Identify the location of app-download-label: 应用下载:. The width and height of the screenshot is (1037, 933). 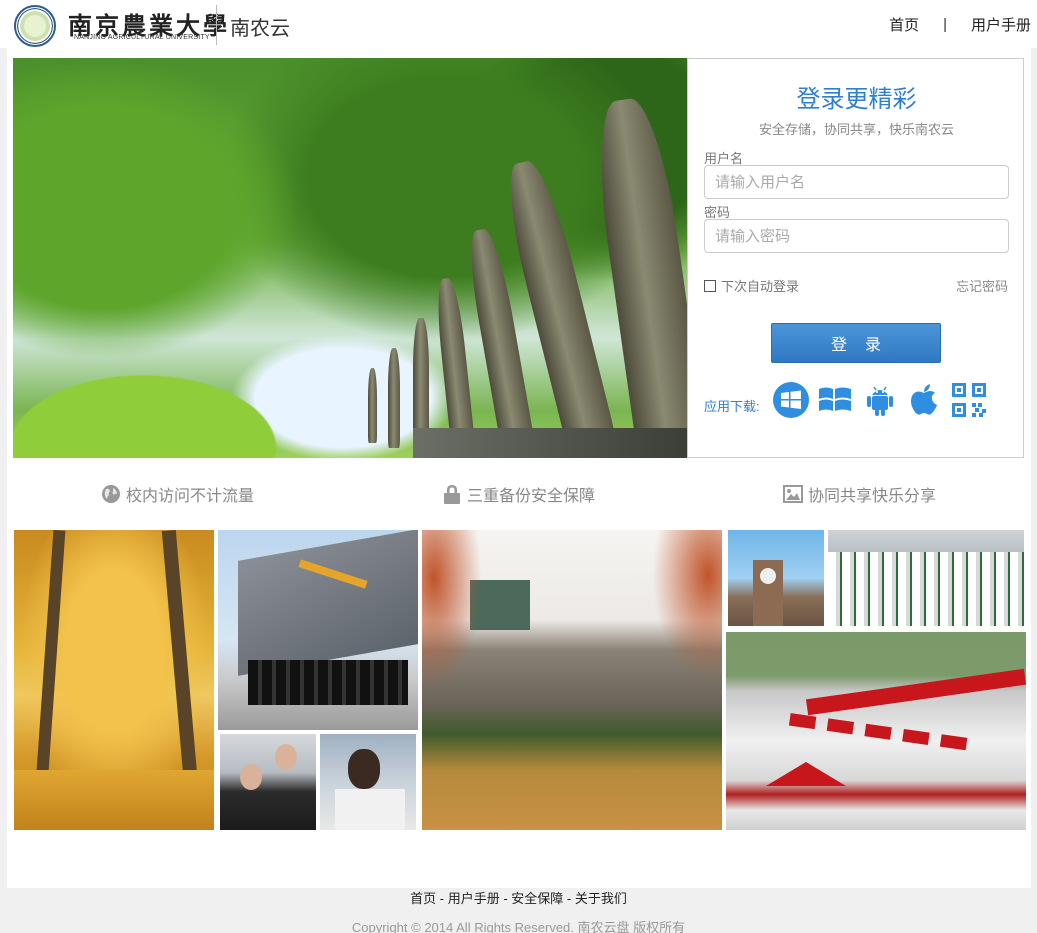
(732, 406).